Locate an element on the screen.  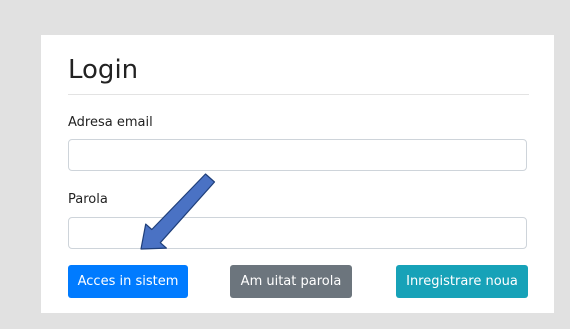
forgot-password-button: Am uitat parola is located at coordinates (291, 281).